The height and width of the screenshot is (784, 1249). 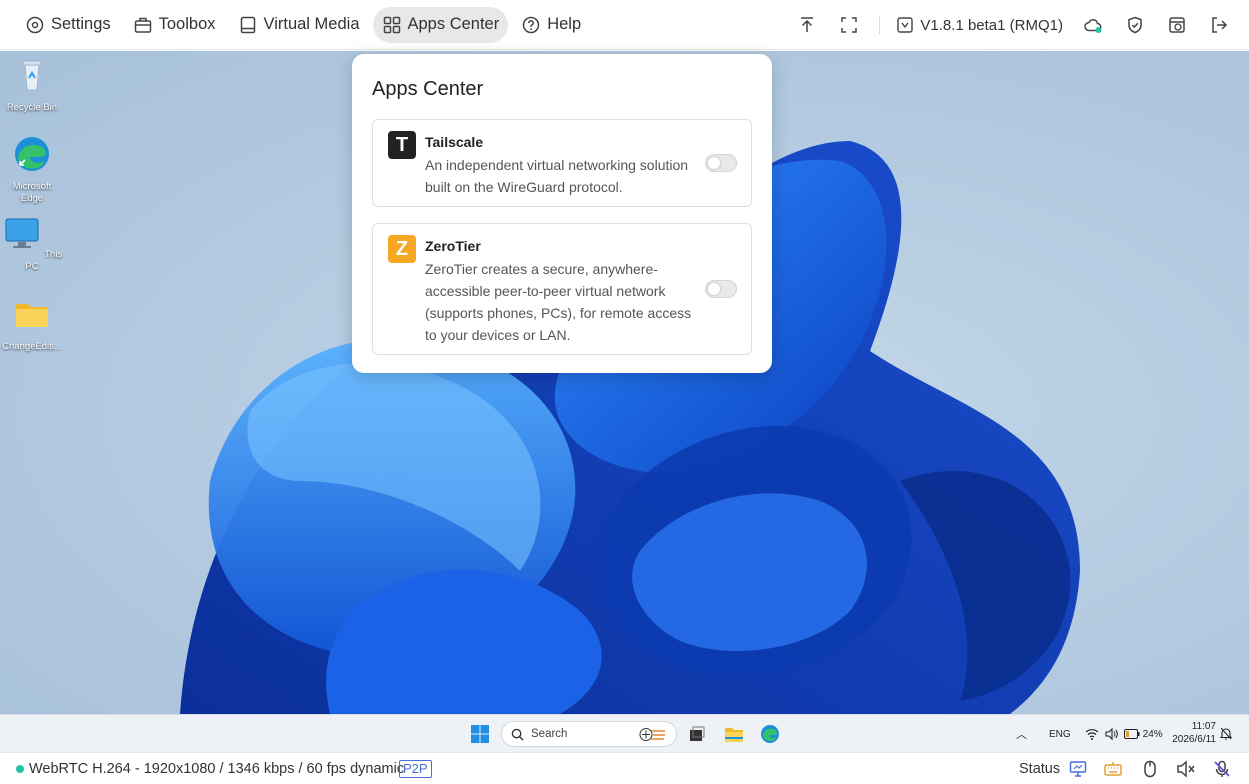 I want to click on help-button: Help, so click(x=551, y=25).